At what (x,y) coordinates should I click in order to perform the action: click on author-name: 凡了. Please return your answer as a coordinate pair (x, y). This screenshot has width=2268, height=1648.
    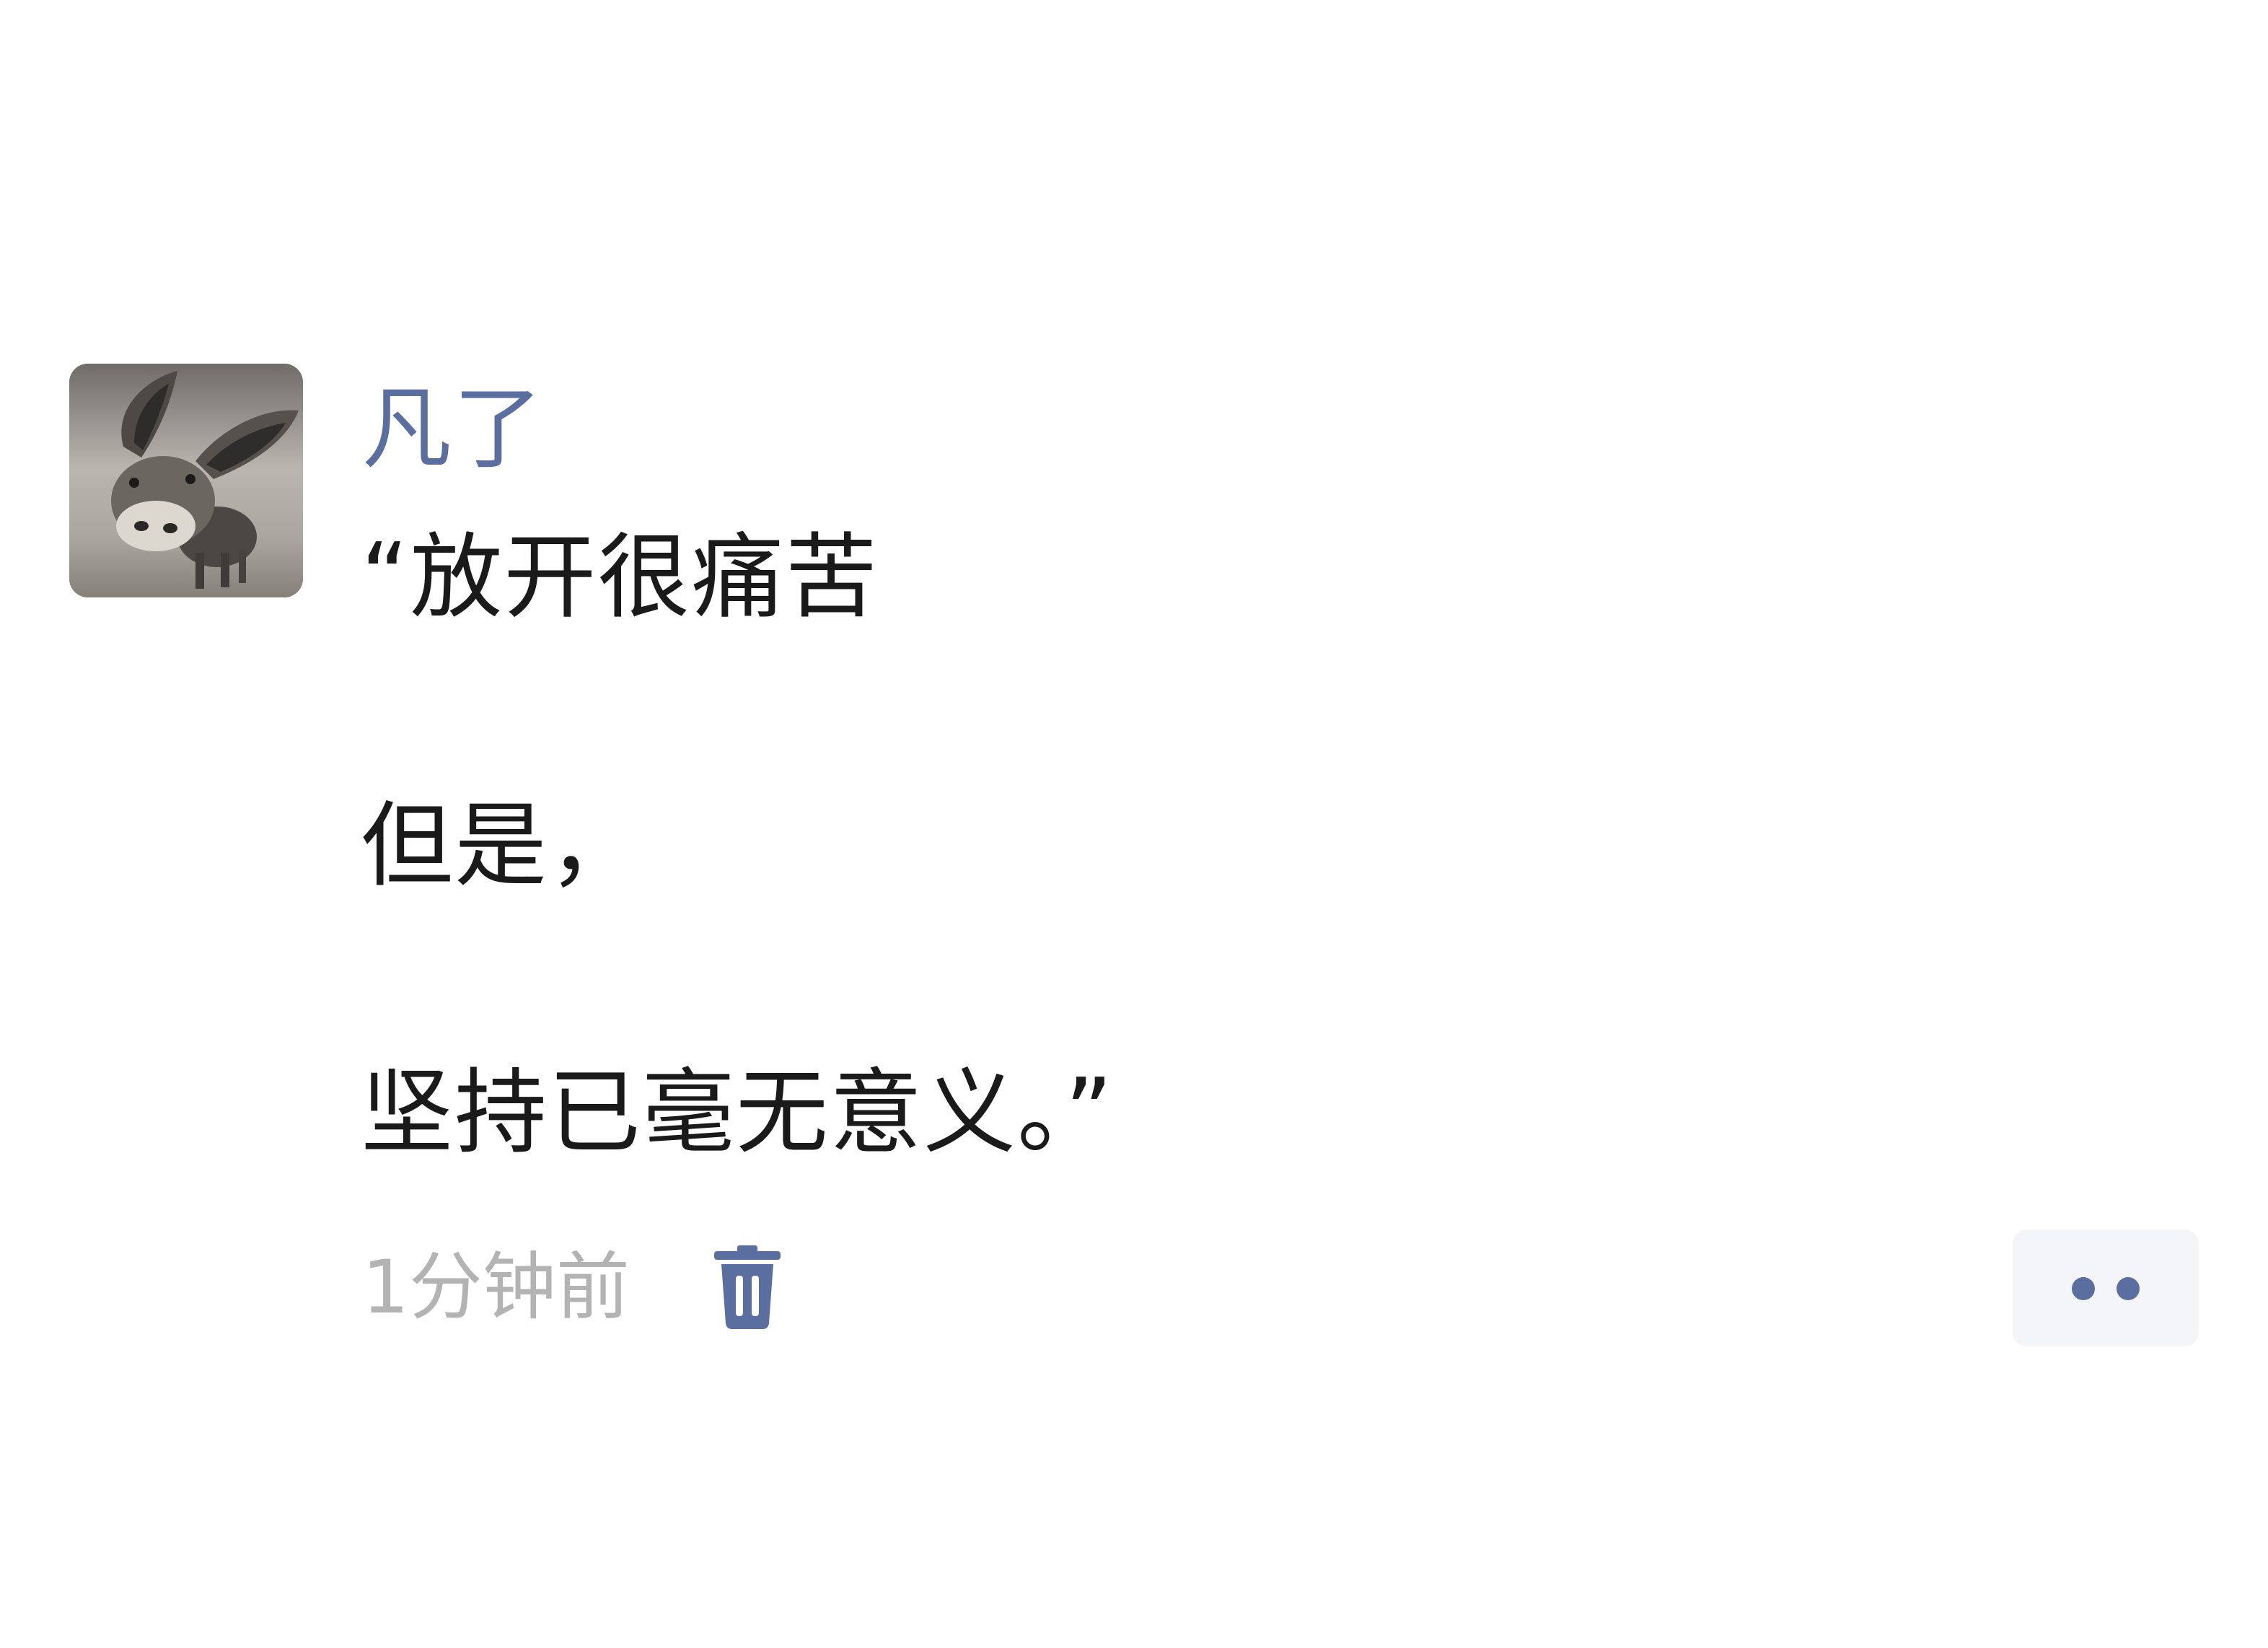
    Looking at the image, I should click on (453, 429).